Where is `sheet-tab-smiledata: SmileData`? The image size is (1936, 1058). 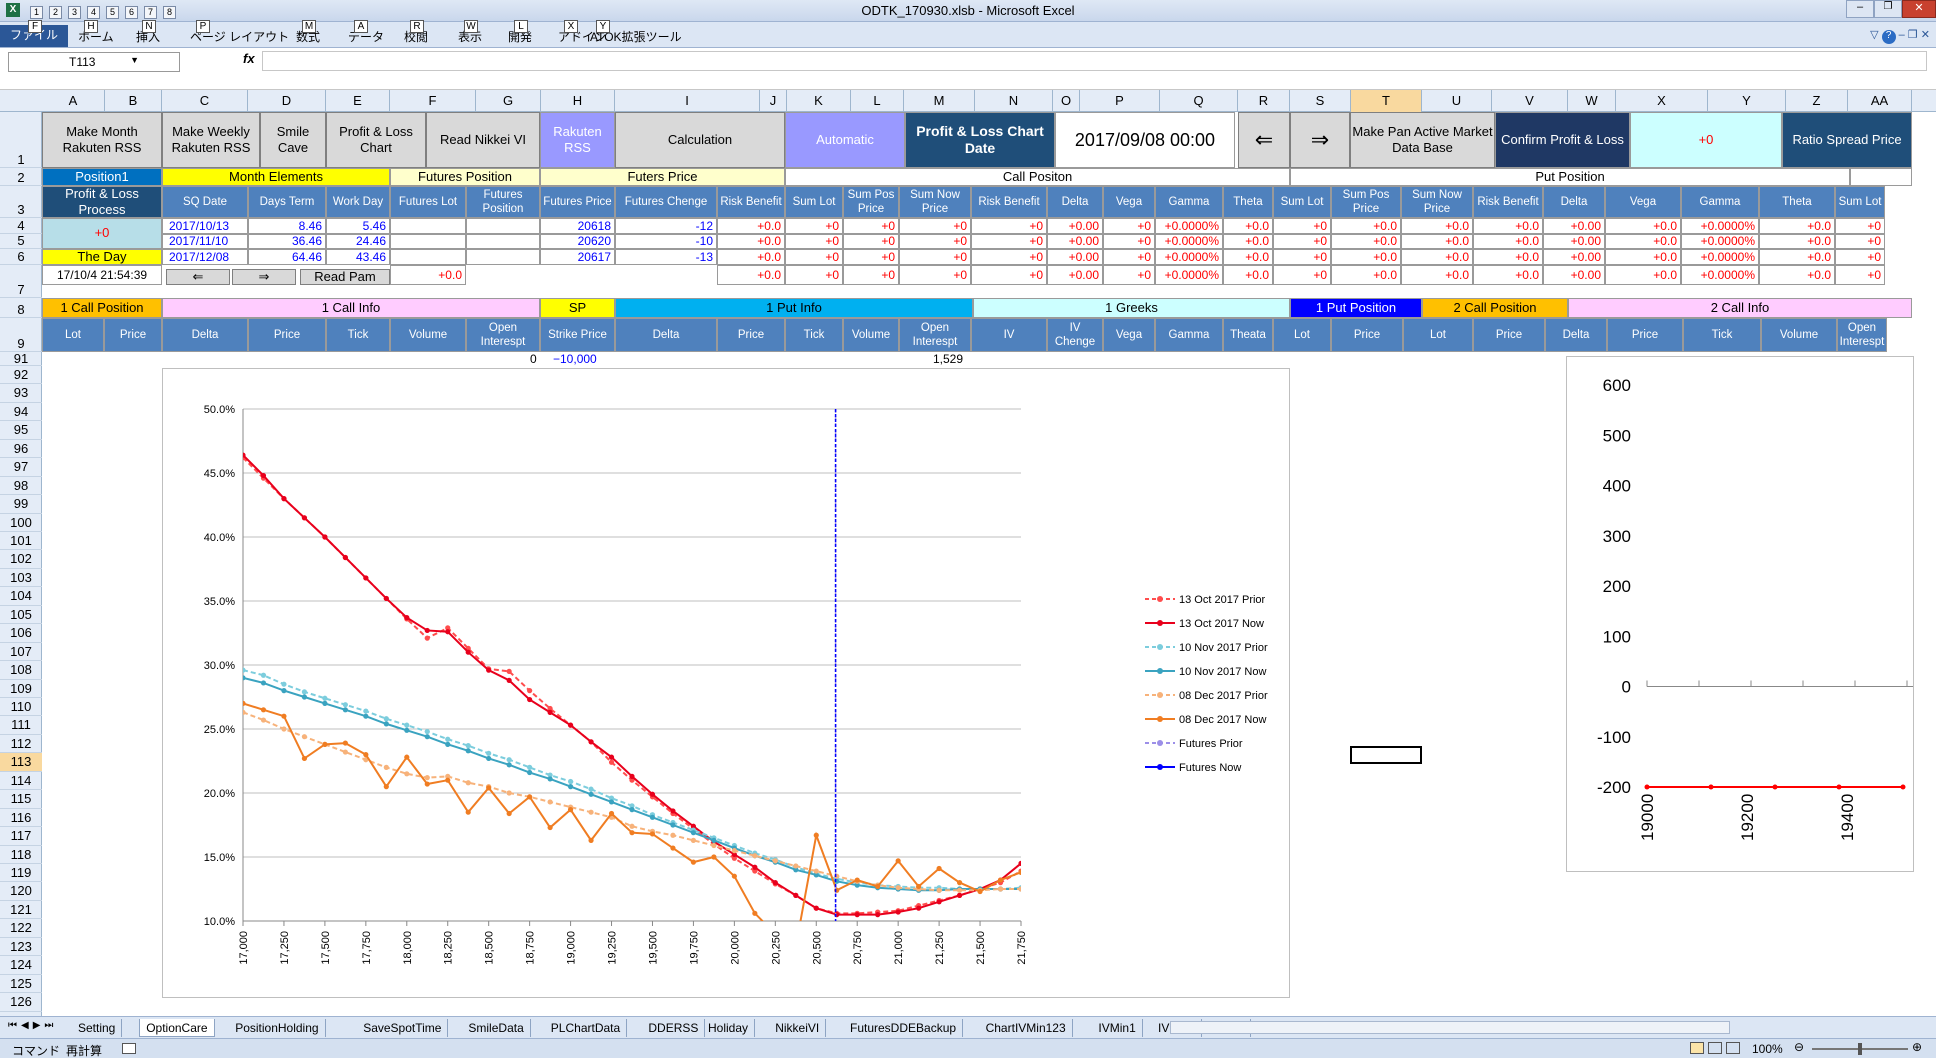
sheet-tab-smiledata: SmileData is located at coordinates (496, 1028).